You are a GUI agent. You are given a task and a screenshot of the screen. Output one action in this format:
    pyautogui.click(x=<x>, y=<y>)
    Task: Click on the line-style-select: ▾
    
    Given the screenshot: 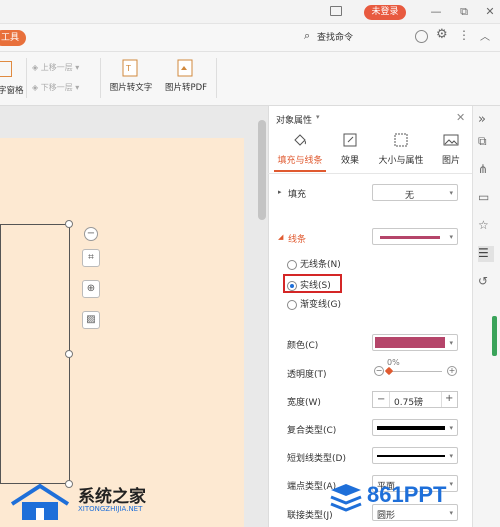 What is the action you would take?
    pyautogui.click(x=415, y=236)
    